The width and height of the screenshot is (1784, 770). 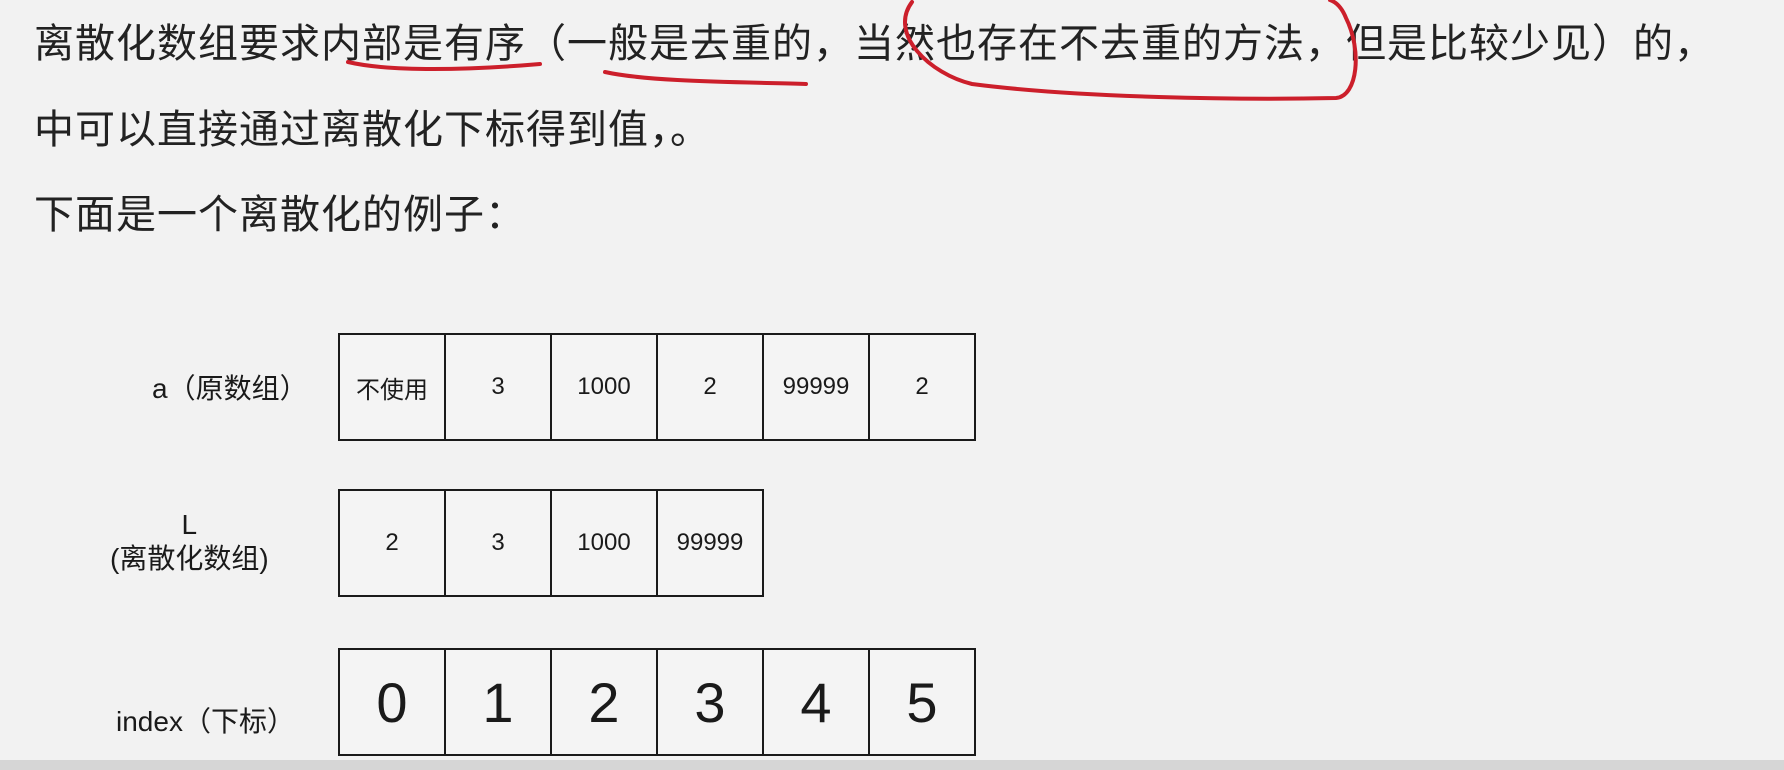 I want to click on underline-annotation, so click(x=705, y=78).